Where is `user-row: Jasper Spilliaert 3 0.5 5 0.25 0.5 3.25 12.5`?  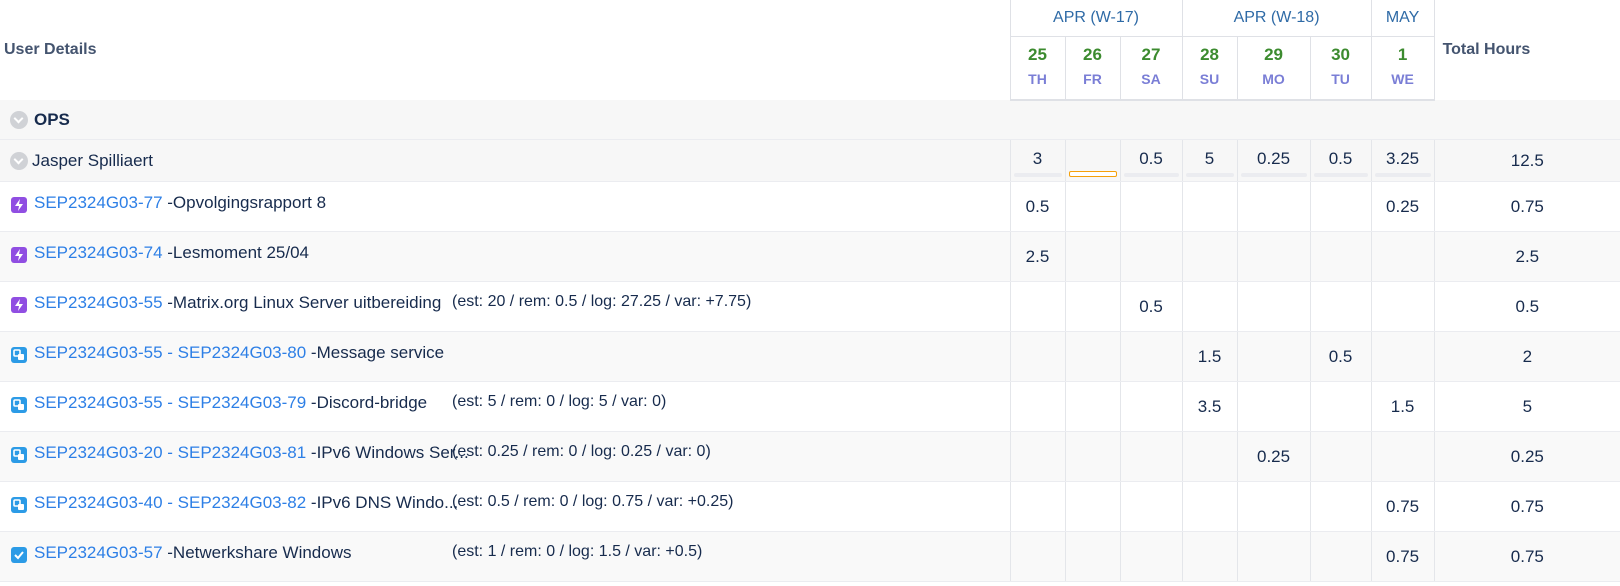 user-row: Jasper Spilliaert 3 0.5 5 0.25 0.5 3.25 12.5 is located at coordinates (810, 160).